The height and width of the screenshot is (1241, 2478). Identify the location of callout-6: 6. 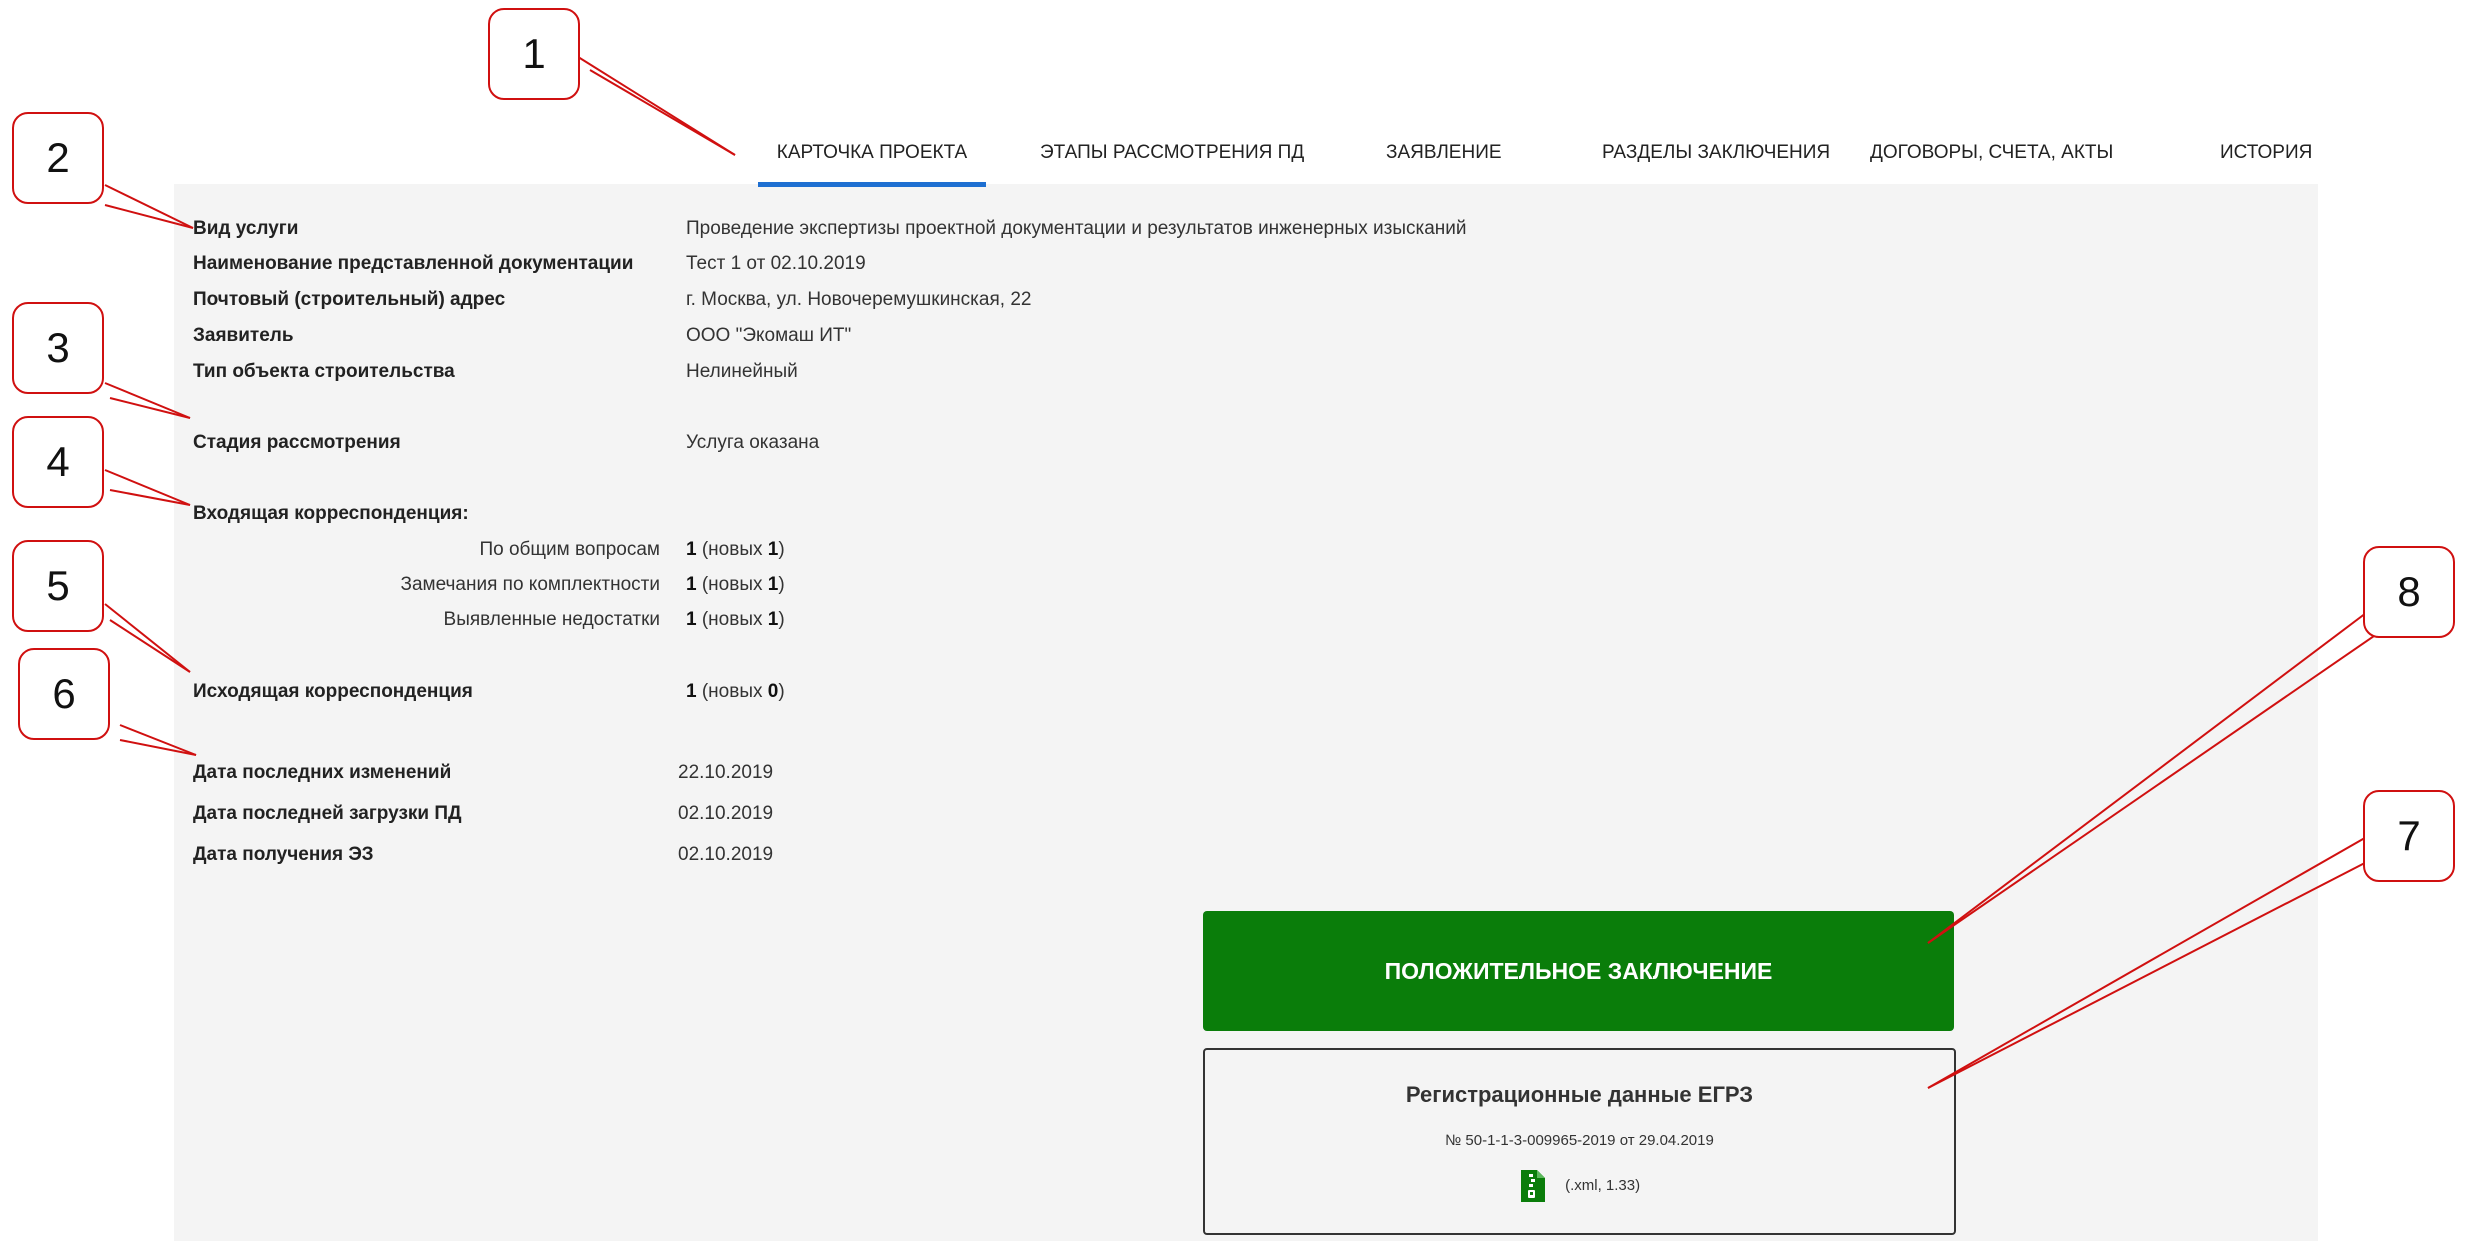
(64, 694).